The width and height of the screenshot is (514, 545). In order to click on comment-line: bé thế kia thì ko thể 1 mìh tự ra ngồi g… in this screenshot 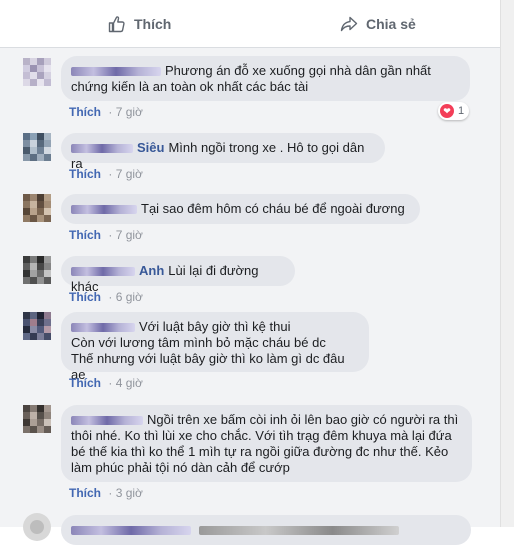, I will do `click(260, 451)`.